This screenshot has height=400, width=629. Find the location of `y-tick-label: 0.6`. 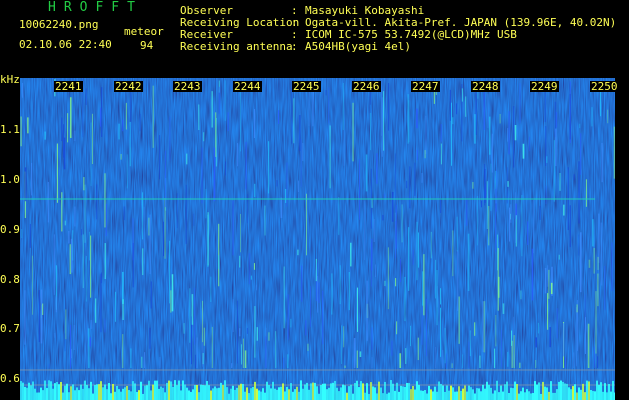

y-tick-label: 0.6 is located at coordinates (10, 378).